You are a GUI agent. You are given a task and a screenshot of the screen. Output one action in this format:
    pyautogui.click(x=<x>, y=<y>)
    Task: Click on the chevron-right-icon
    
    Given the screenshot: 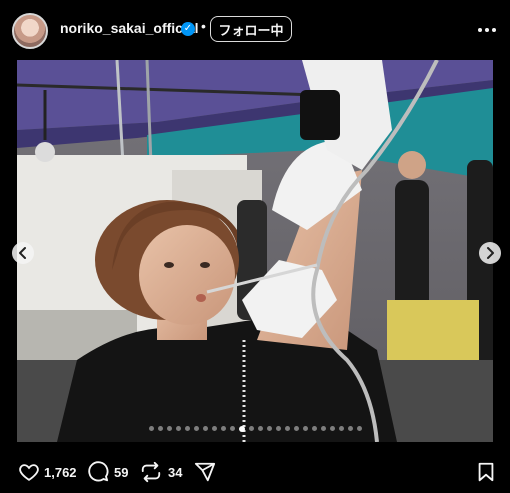 What is the action you would take?
    pyautogui.click(x=490, y=253)
    